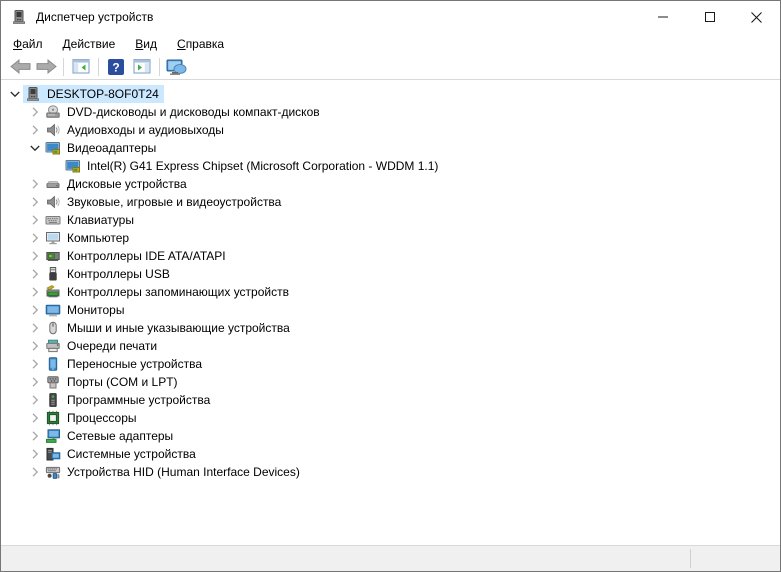  I want to click on tree-item-label: Мыши и иные указывающие устройства, so click(178, 328).